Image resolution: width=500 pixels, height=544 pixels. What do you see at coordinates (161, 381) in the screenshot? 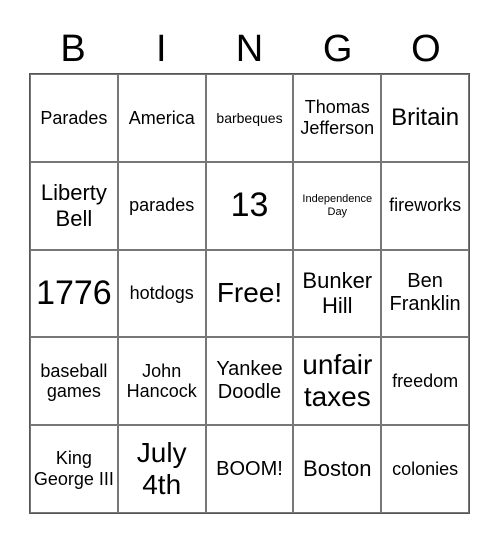
I see `bingo-cell: John Hancock` at bounding box center [161, 381].